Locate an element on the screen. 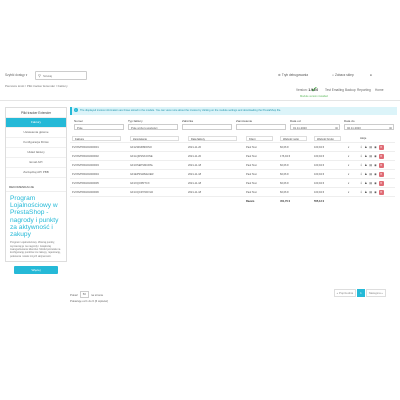 Image resolution: width=400 pixels, height=400 pixels. col-client: Klient is located at coordinates (261, 138).